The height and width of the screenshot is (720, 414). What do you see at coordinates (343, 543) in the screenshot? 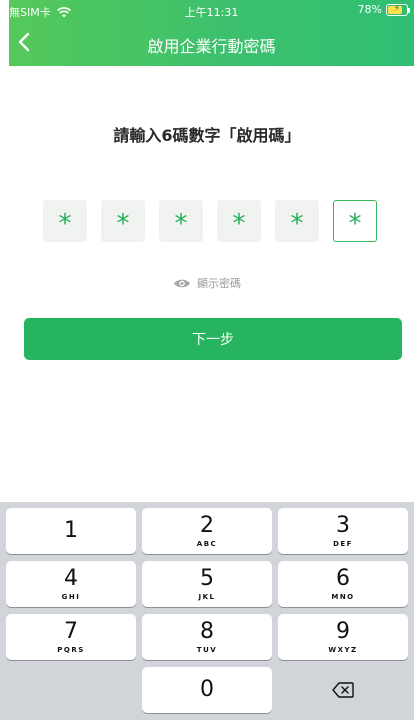
I see `key-letters: DEF` at bounding box center [343, 543].